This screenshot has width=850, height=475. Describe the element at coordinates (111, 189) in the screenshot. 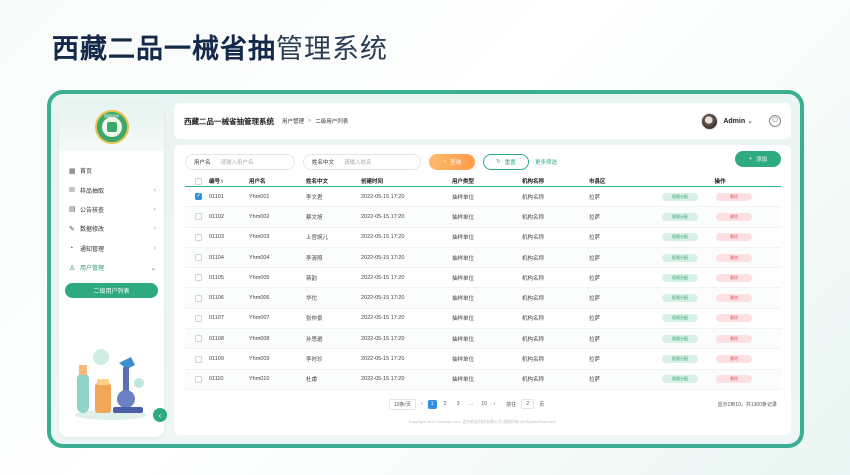

I see `sidebar-item-1: ✉ 样品抽取 ‹` at that location.